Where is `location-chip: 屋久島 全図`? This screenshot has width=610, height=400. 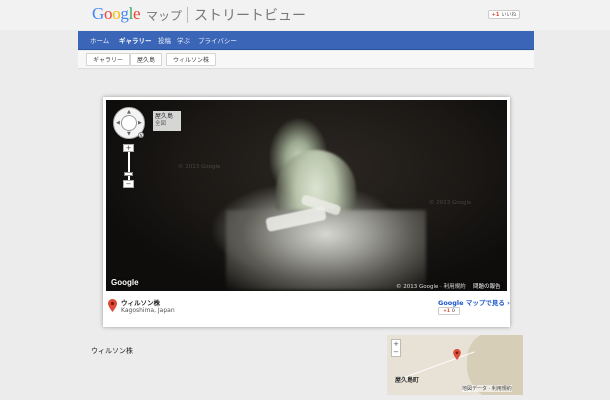
location-chip: 屋久島 全図 is located at coordinates (167, 121).